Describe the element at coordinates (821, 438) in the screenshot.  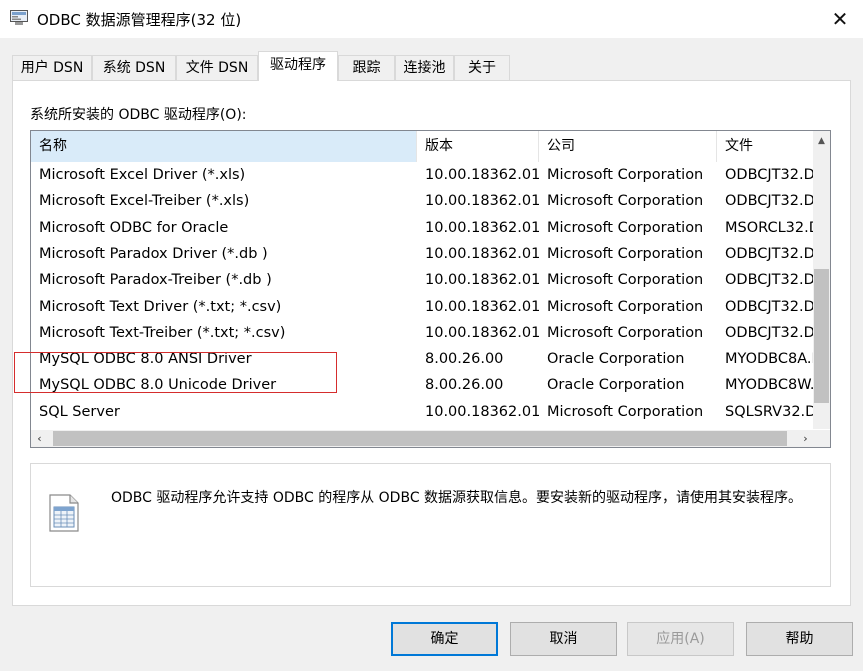
I see `scrollbar-corner` at that location.